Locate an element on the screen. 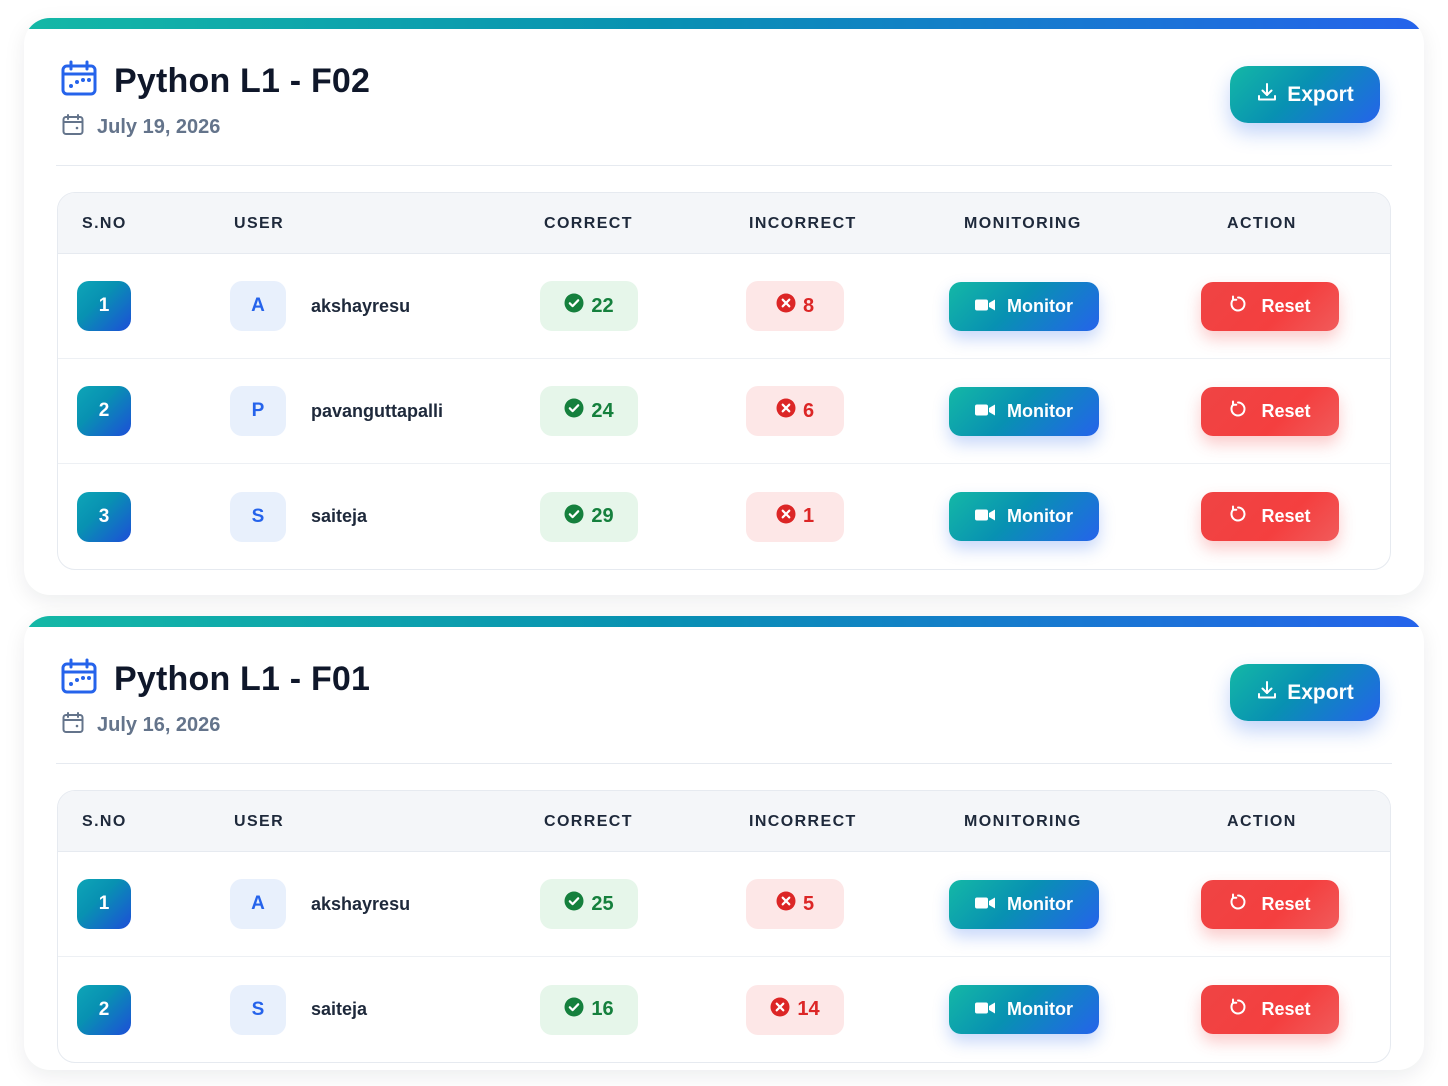  title-row: Python L1 - F02 is located at coordinates (215, 81).